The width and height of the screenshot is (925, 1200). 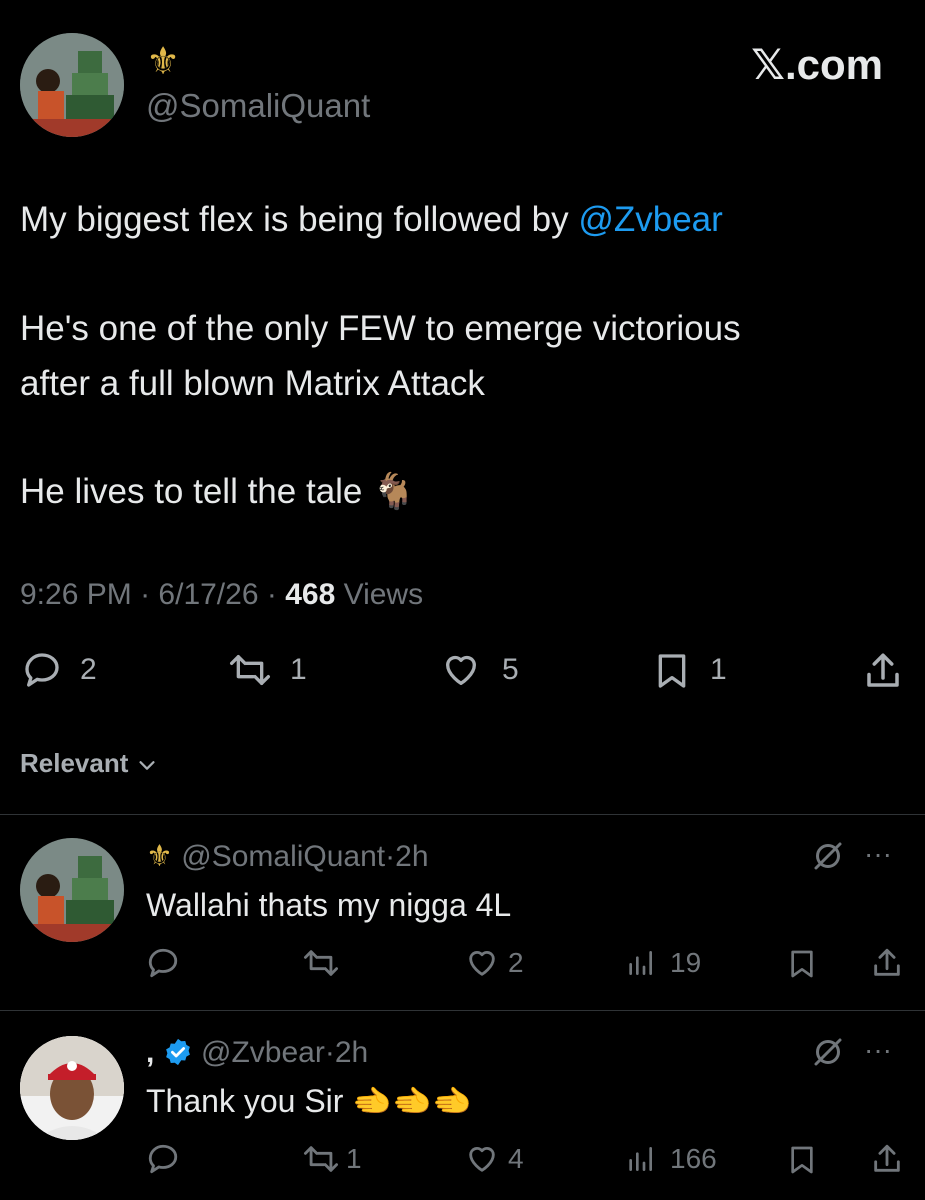 What do you see at coordinates (191, 491) in the screenshot?
I see `tweet-text-last: He lives to tell the tale` at bounding box center [191, 491].